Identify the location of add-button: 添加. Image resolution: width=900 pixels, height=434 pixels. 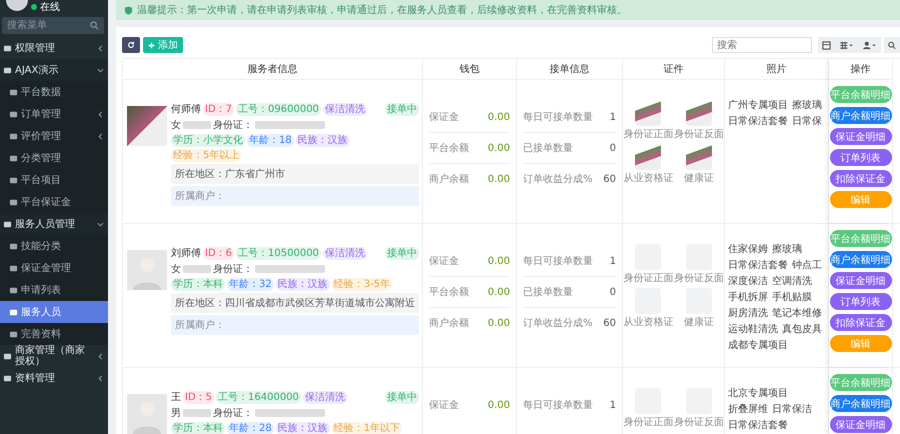
(163, 45).